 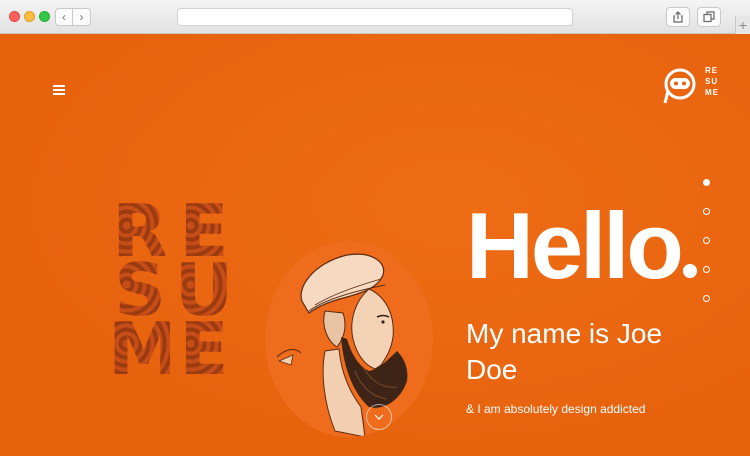 What do you see at coordinates (581, 246) in the screenshot?
I see `hero-heading: Hello` at bounding box center [581, 246].